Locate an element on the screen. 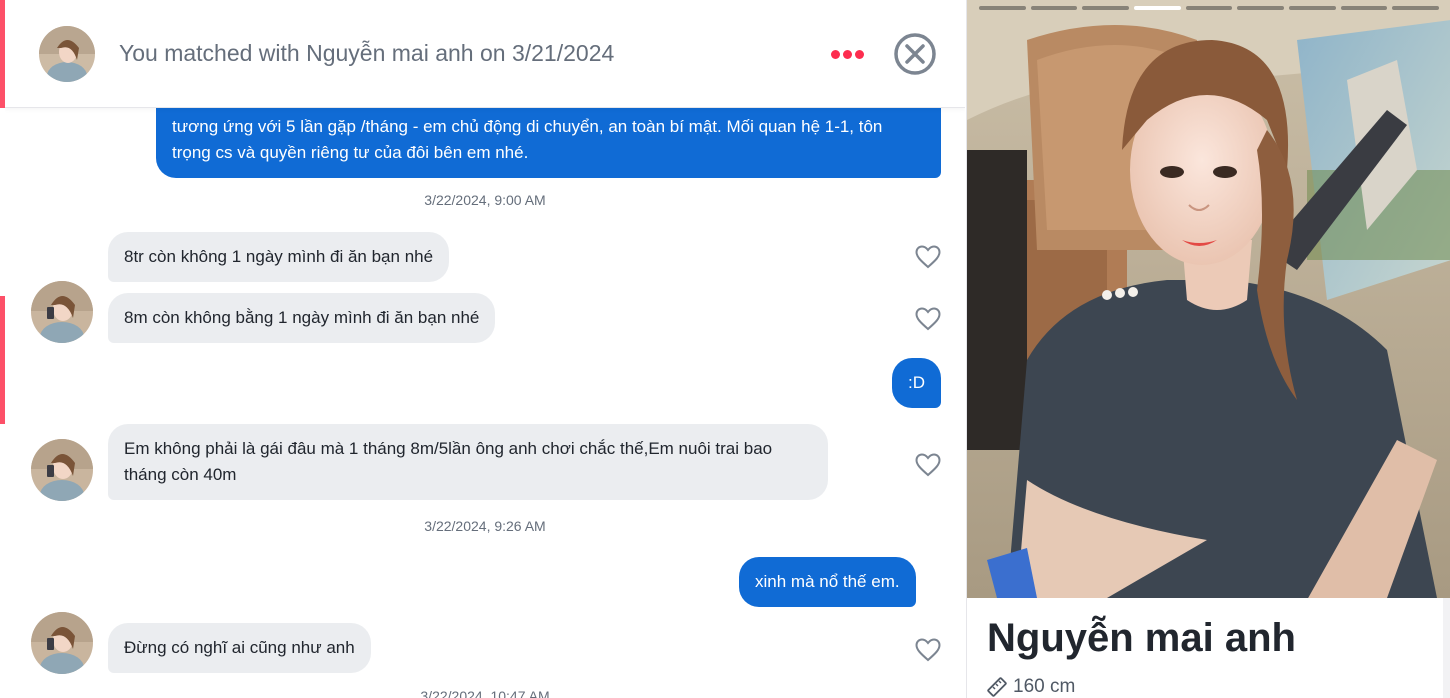 This screenshot has width=1450, height=698. incoming-message: 8tr còn không 1 ngày mình đi ăn bạn nhé is located at coordinates (279, 257).